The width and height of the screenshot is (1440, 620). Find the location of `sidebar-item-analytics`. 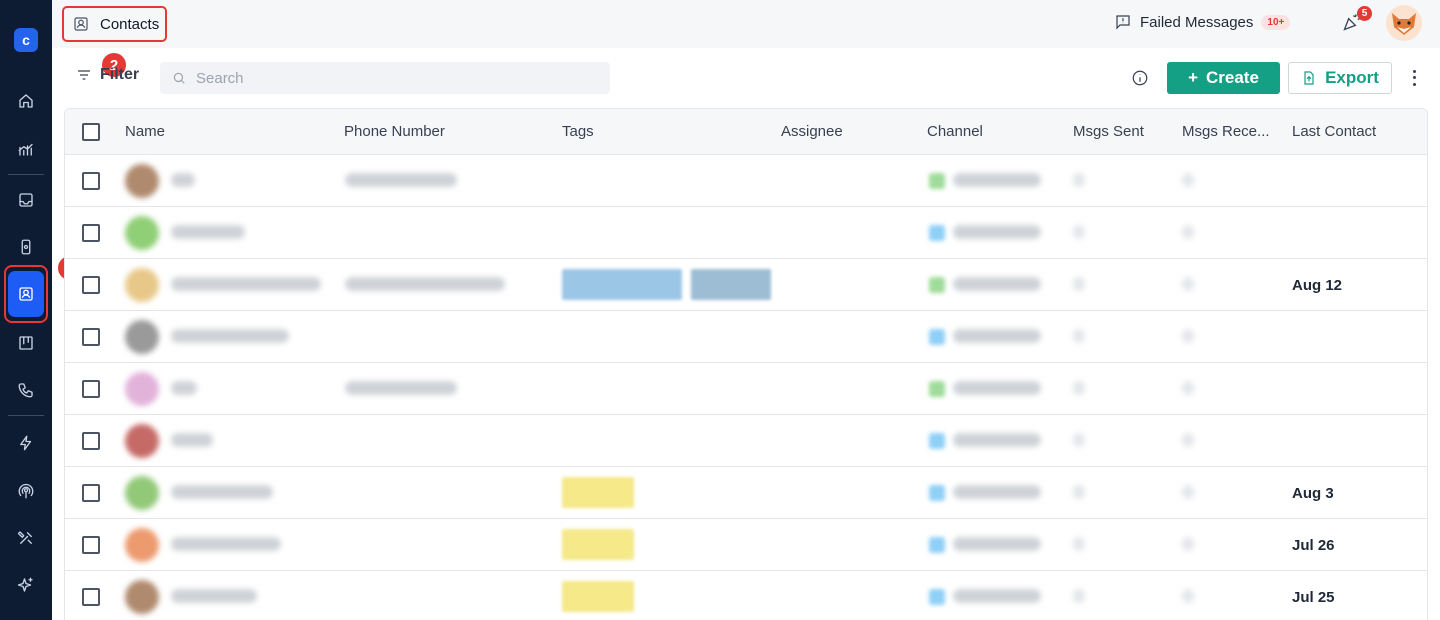

sidebar-item-analytics is located at coordinates (26, 149).